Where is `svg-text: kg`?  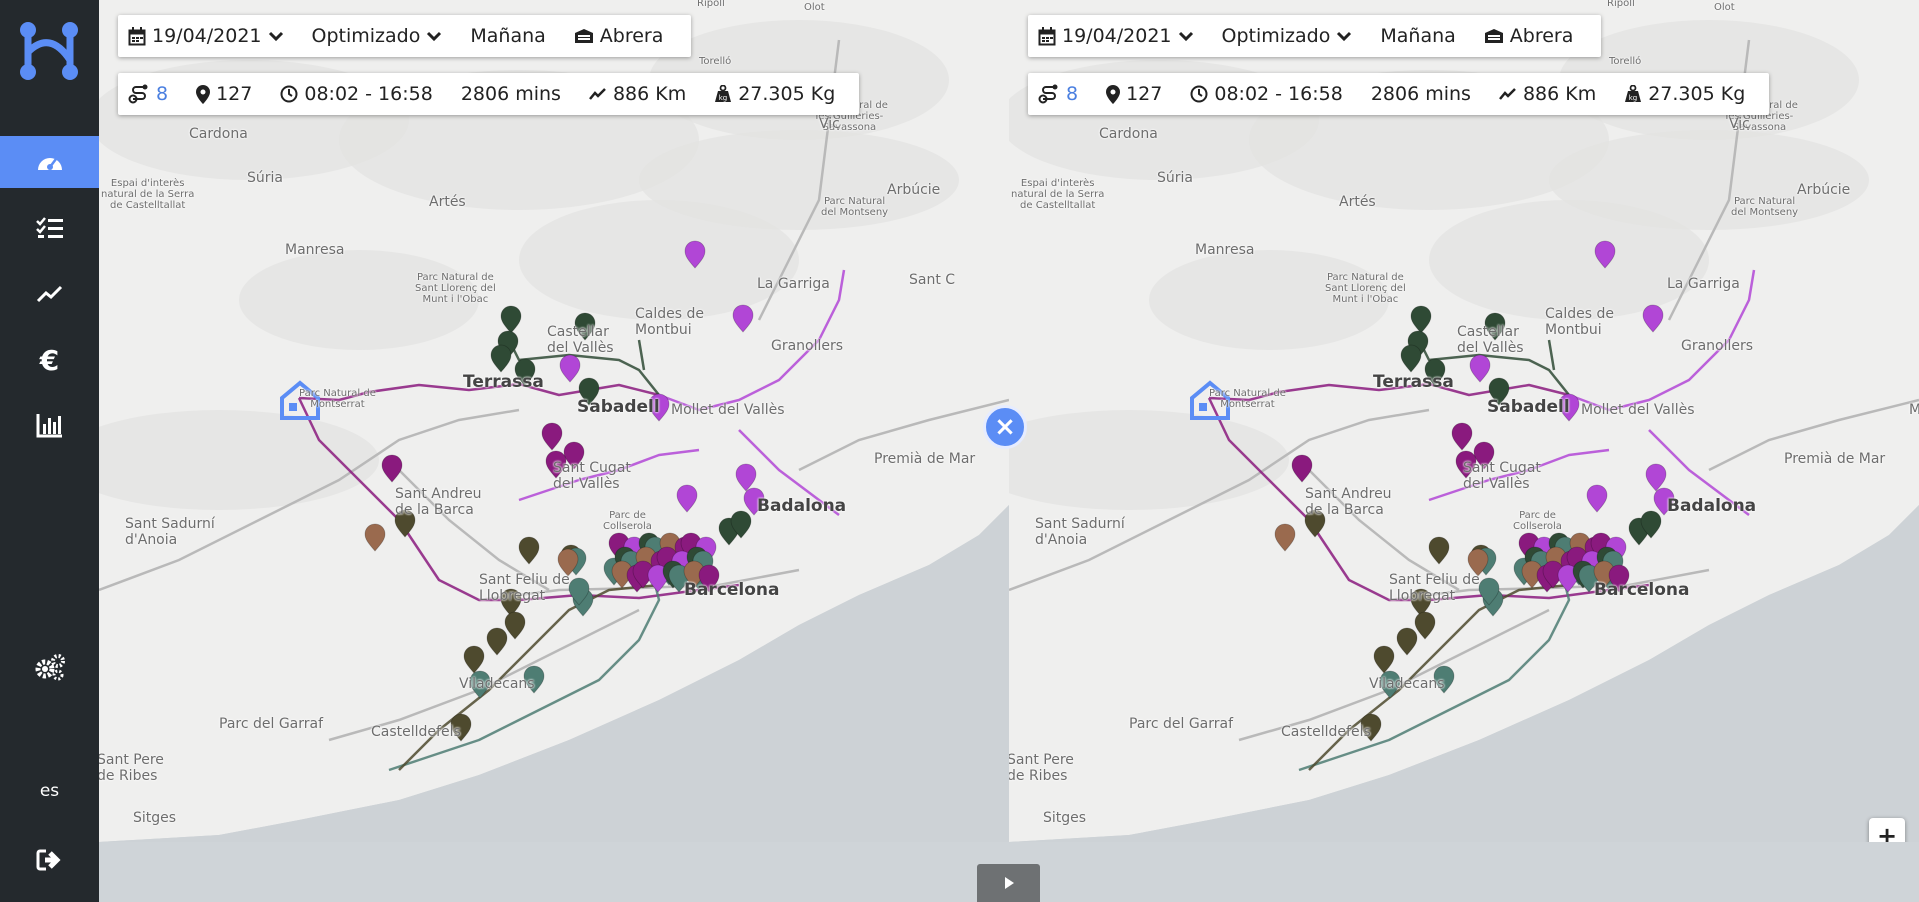
svg-text: kg is located at coordinates (723, 98).